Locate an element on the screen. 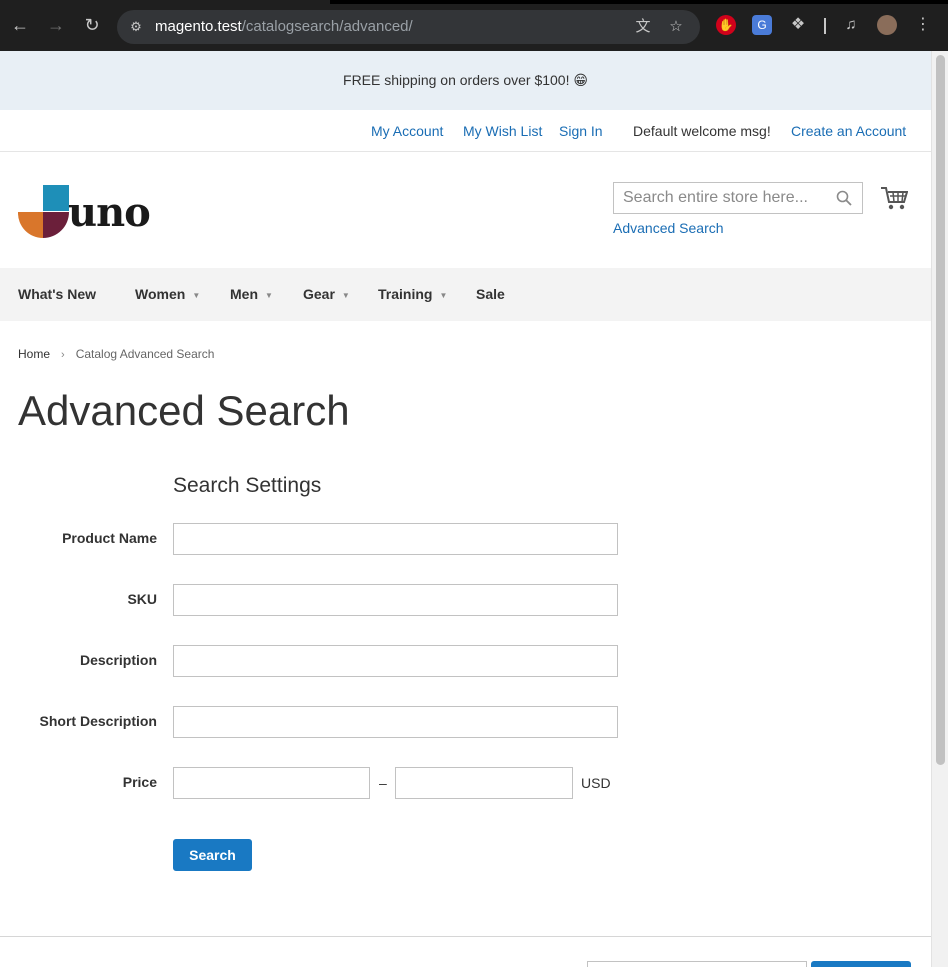  store-logo: uno is located at coordinates (87, 212).